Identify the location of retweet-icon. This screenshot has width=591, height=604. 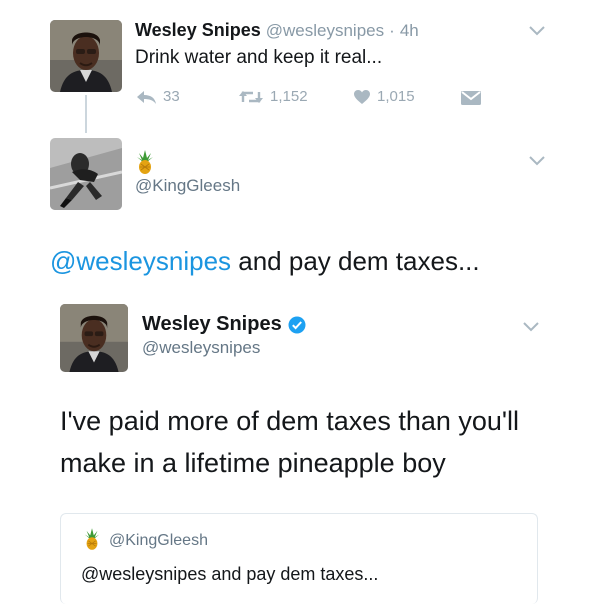
(251, 96).